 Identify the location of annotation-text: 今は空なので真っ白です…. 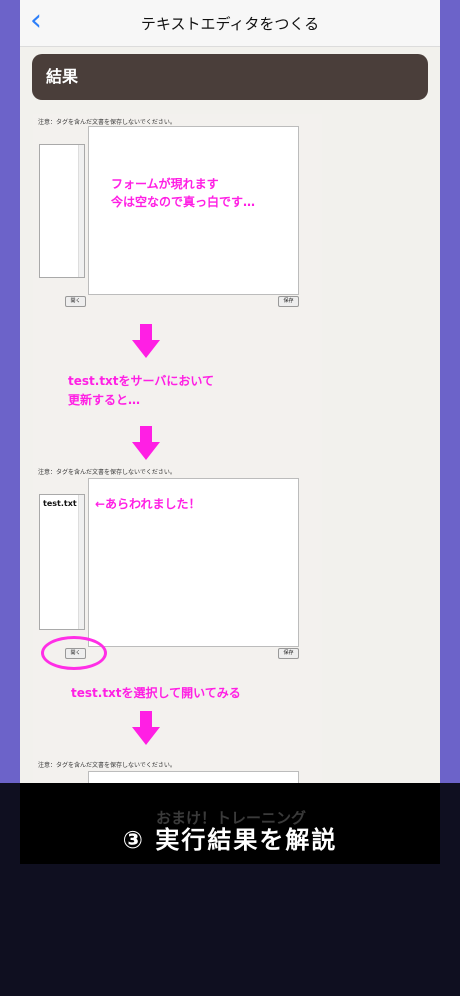
(183, 202).